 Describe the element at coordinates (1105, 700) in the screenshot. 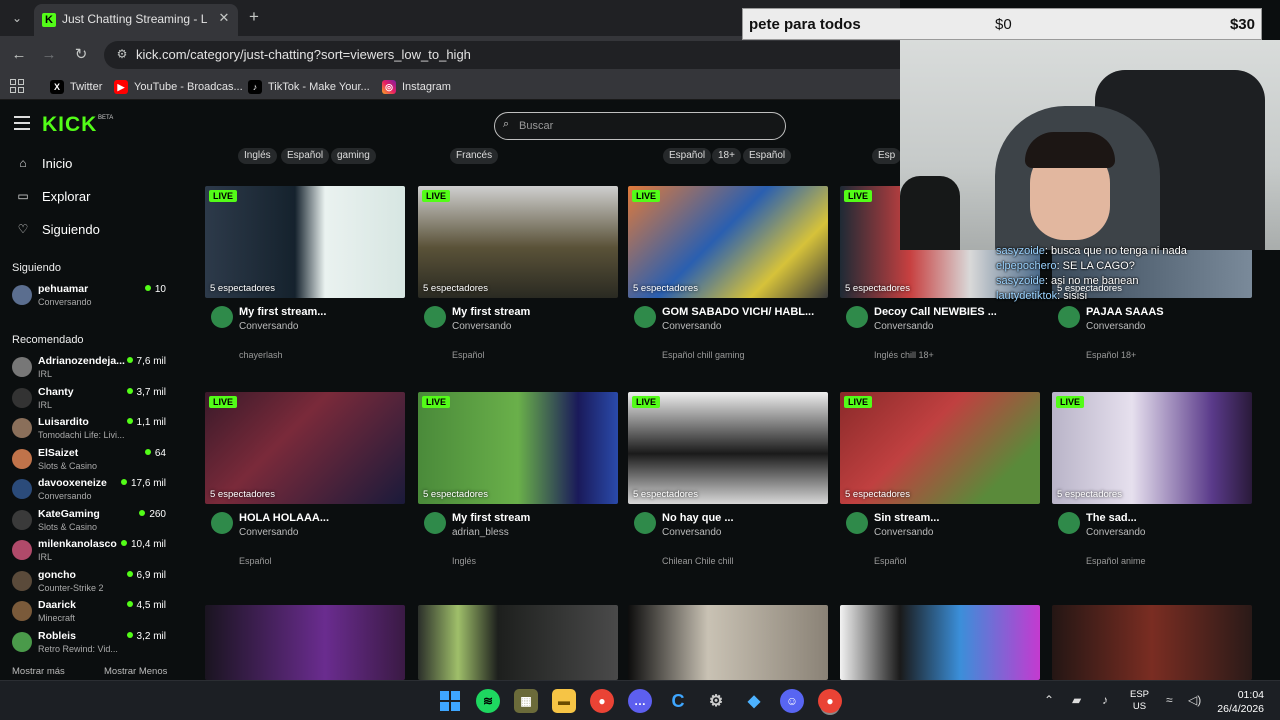

I see `microphone-icon: ♪` at that location.